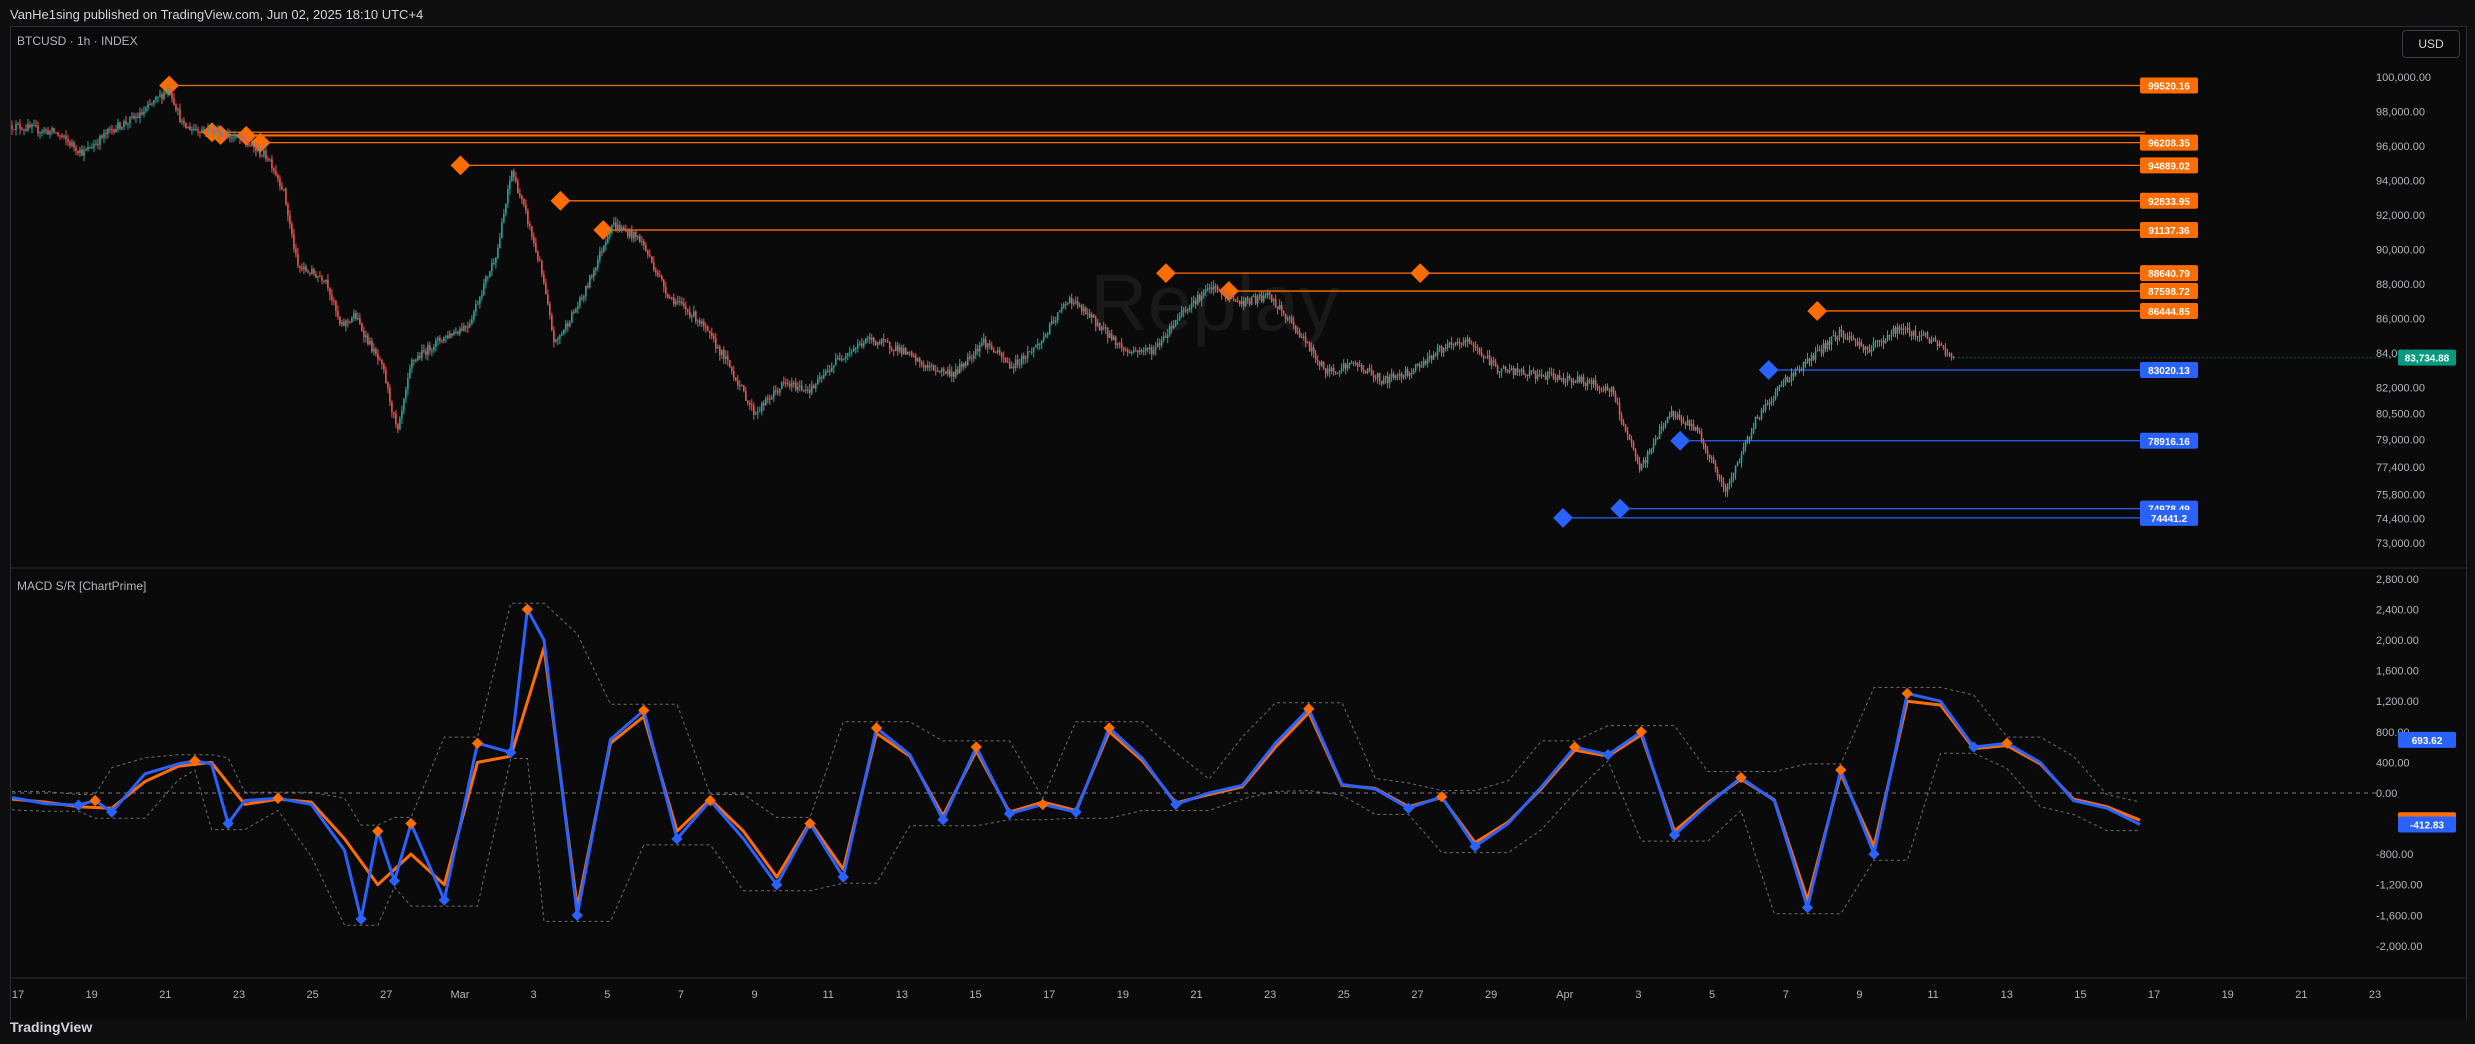  Describe the element at coordinates (2400, 468) in the screenshot. I see `price-tick-label: 77,400.00` at that location.